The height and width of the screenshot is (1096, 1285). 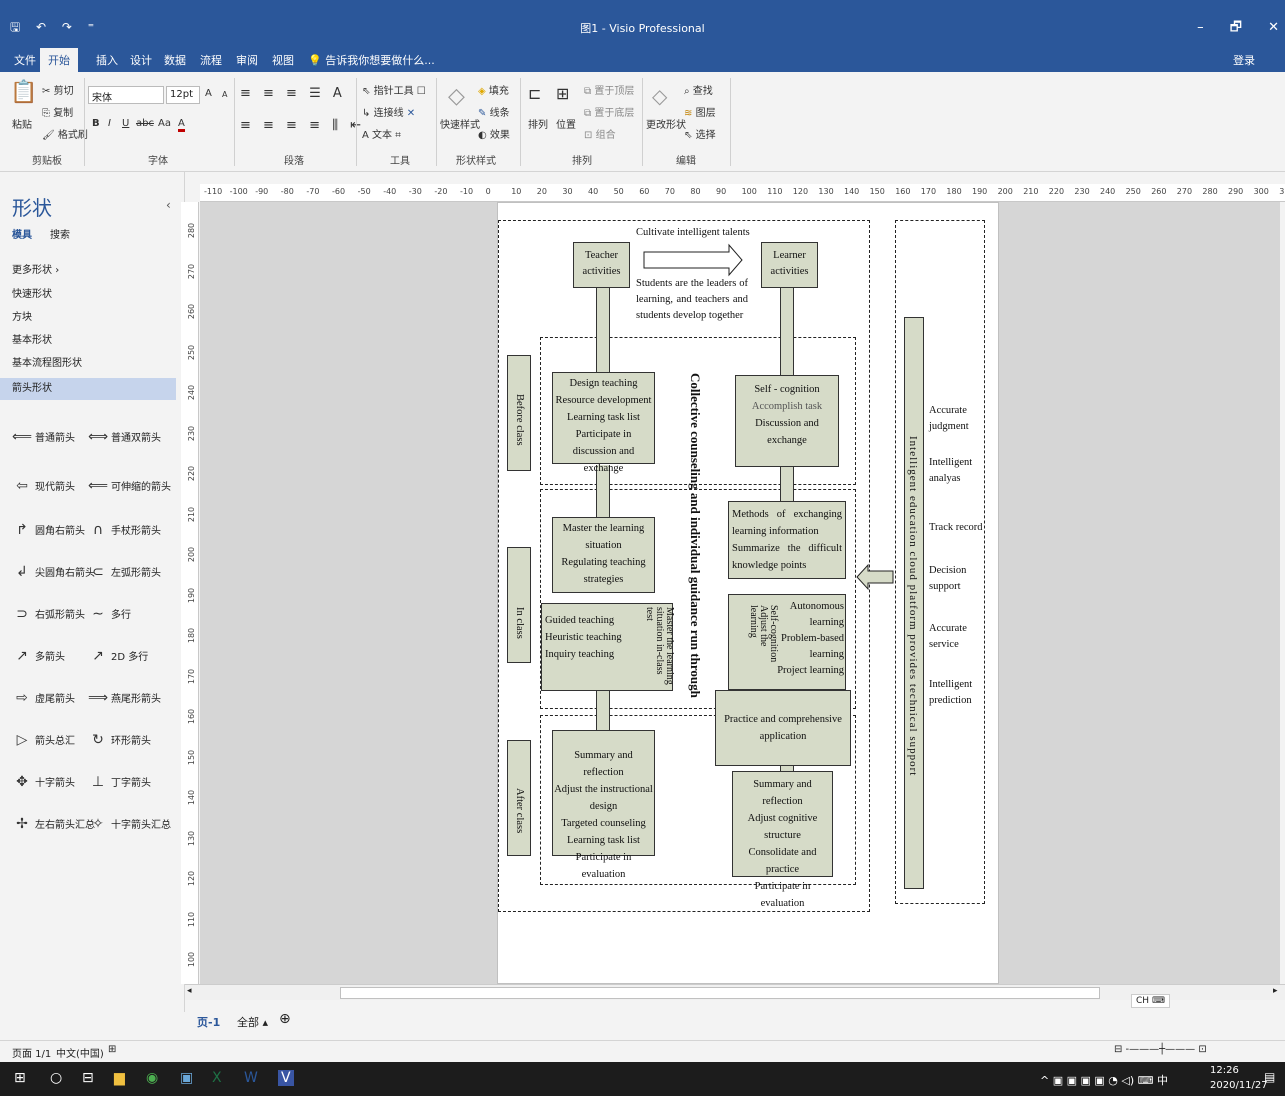 I want to click on copy-button: ⎘ 复制, so click(x=57, y=111).